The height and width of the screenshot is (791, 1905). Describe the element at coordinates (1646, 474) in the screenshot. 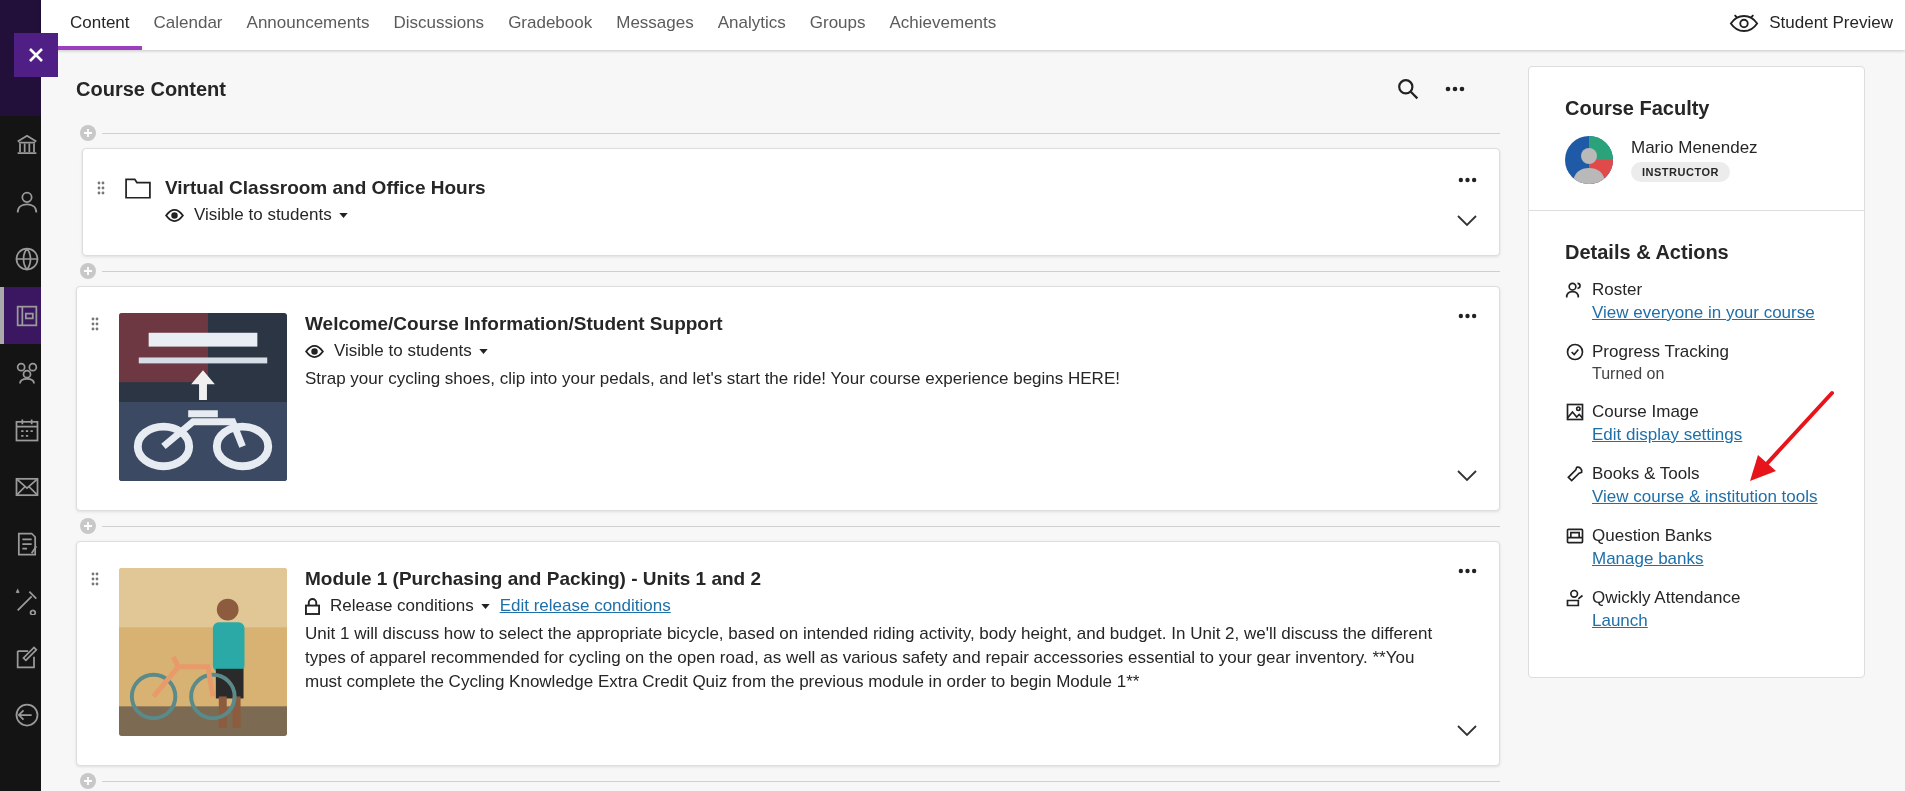

I see `detail-label: Books & Tools` at that location.